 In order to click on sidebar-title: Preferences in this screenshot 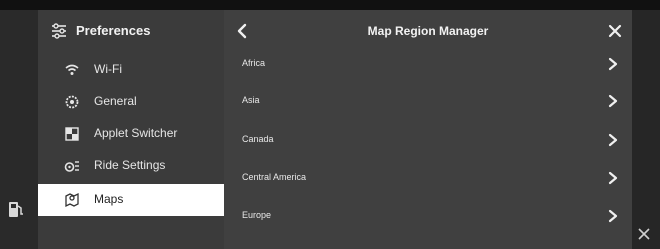, I will do `click(113, 30)`.